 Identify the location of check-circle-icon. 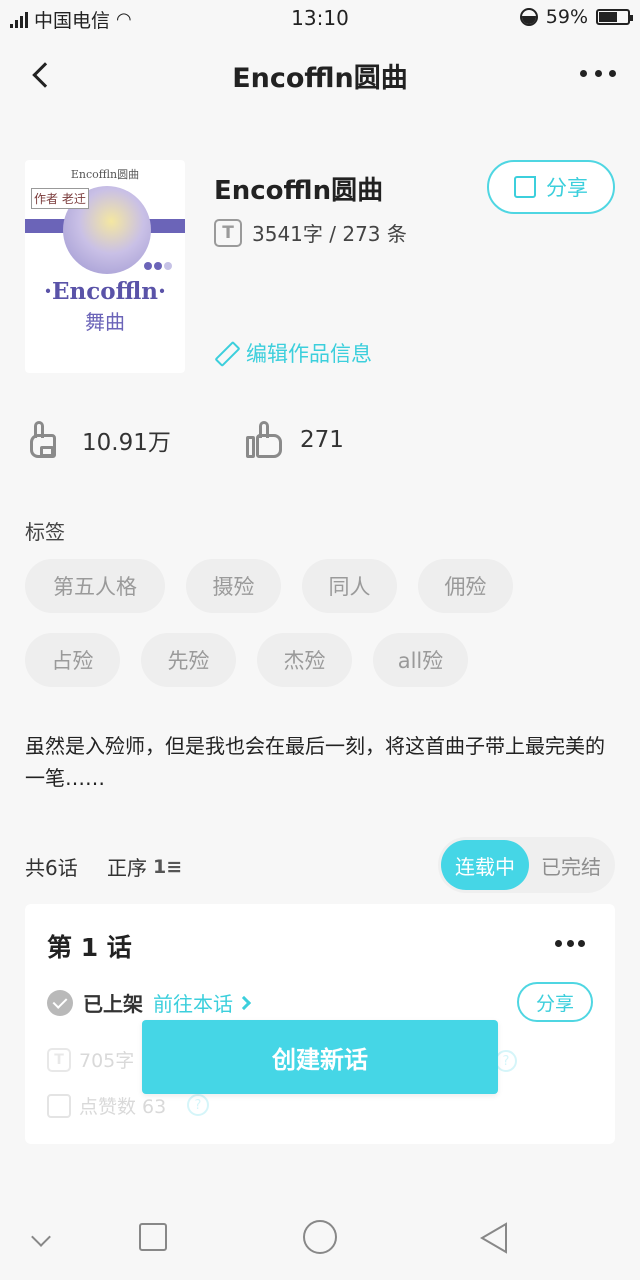
(60, 1002).